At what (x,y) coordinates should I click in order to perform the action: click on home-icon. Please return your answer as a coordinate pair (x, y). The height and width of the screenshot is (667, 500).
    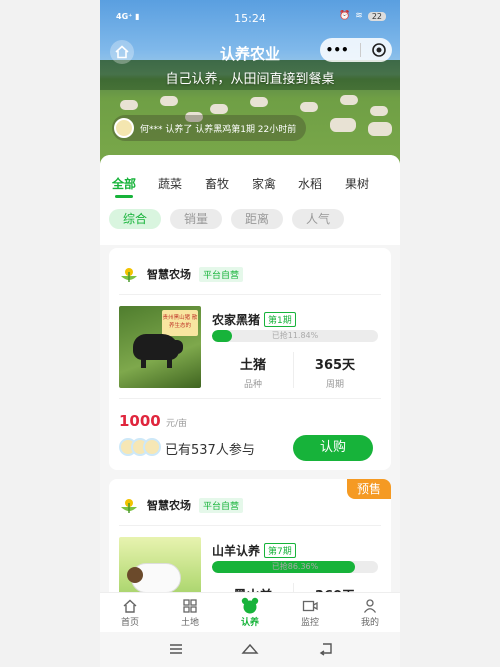
    Looking at the image, I should click on (130, 606).